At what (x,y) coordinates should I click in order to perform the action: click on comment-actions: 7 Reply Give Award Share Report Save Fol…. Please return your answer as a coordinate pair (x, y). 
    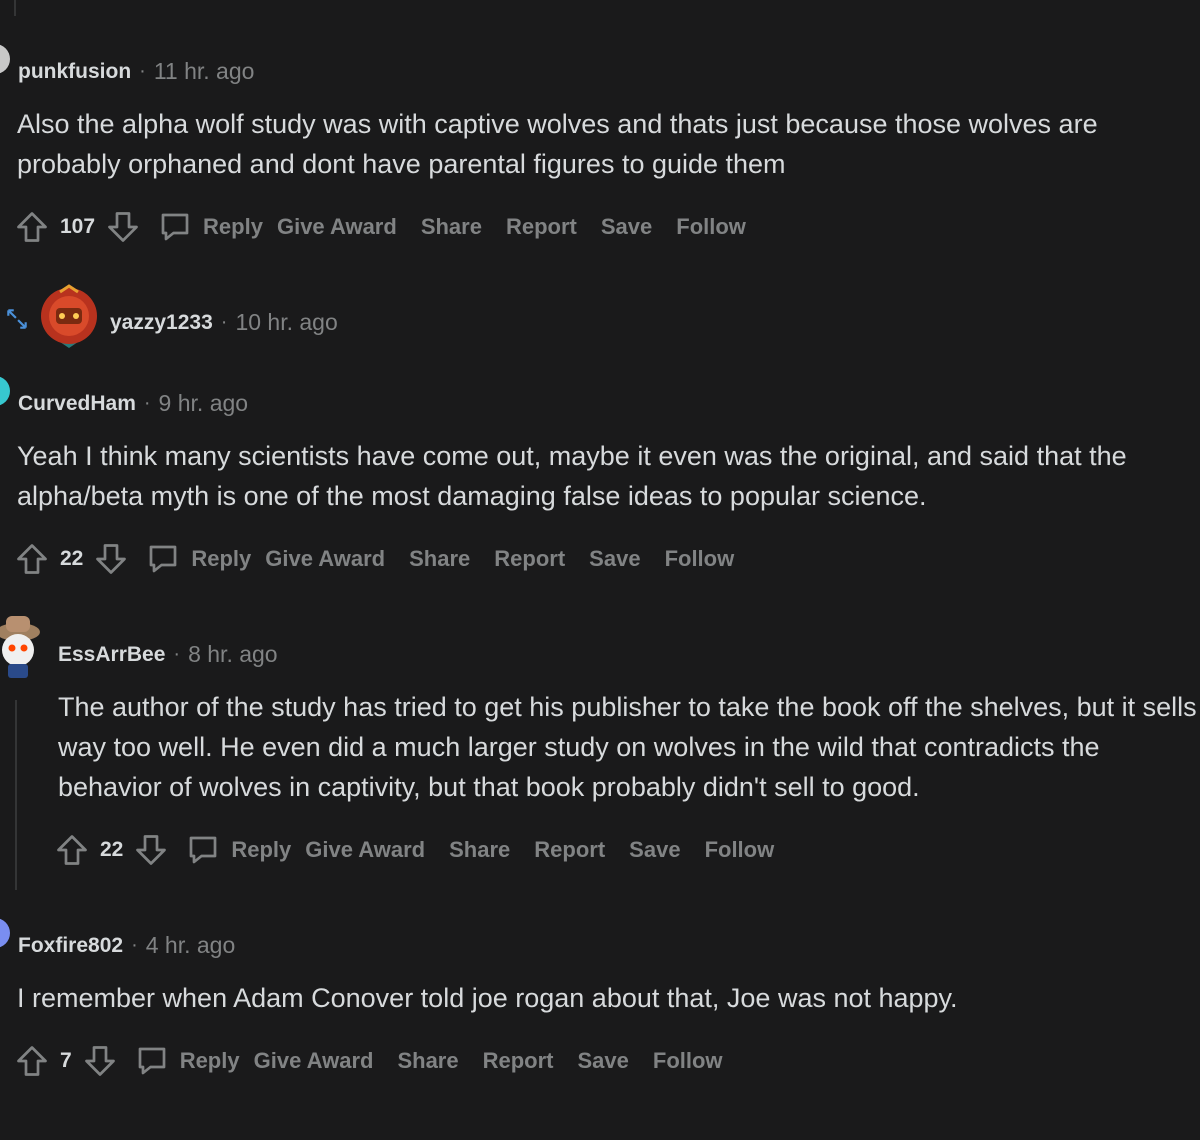
    Looking at the image, I should click on (380, 1061).